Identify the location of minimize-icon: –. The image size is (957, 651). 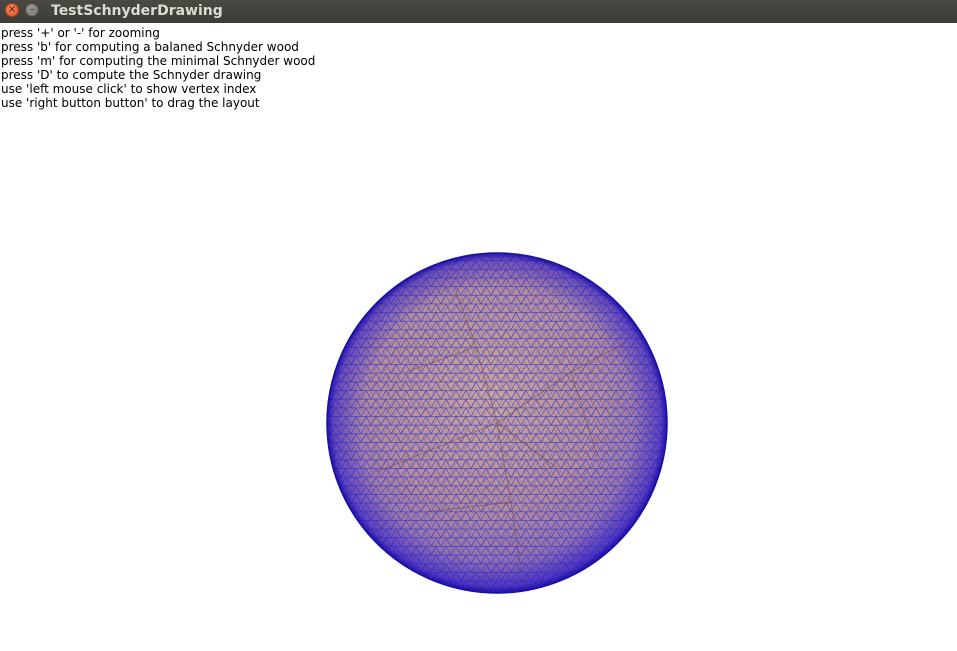
(32, 9).